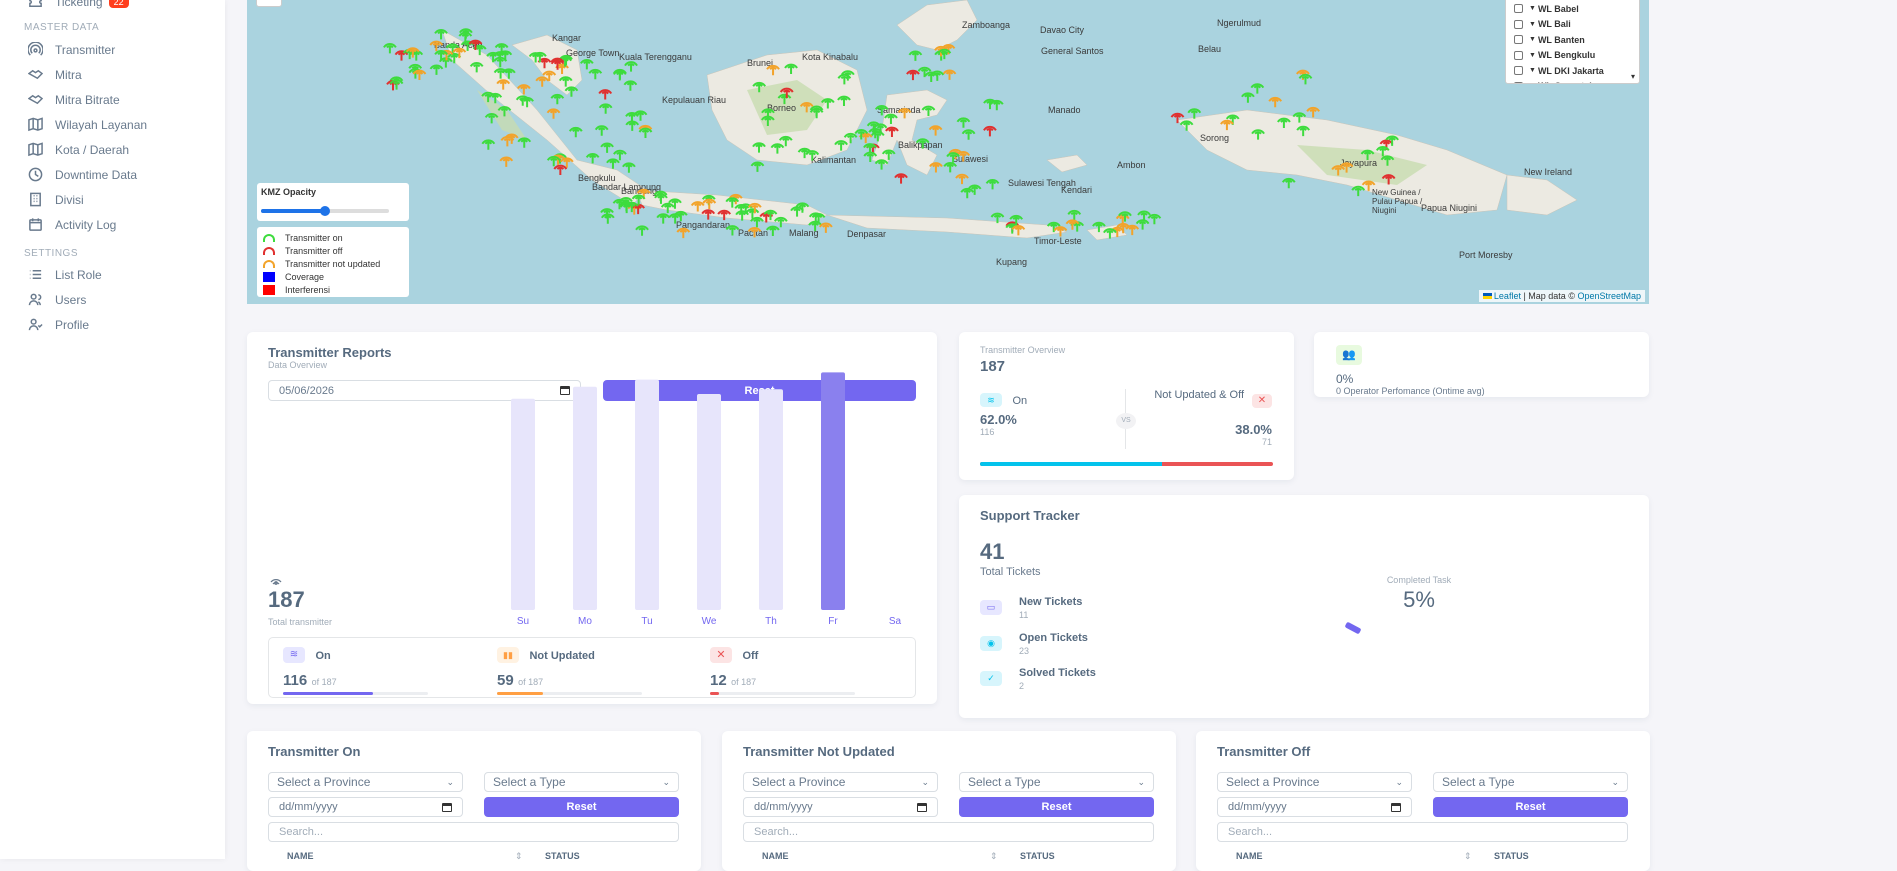  Describe the element at coordinates (365, 782) in the screenshot. I see `province-select: Select a Province ⌄` at that location.